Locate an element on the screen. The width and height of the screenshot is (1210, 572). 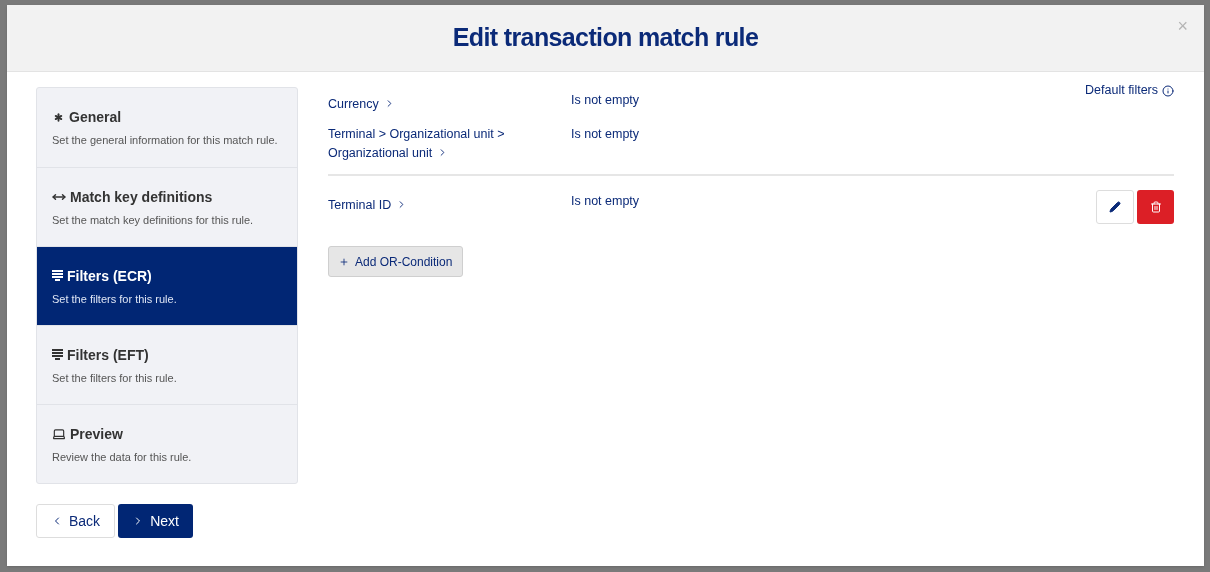
condition-field-link: Terminal ID is located at coordinates (368, 205).